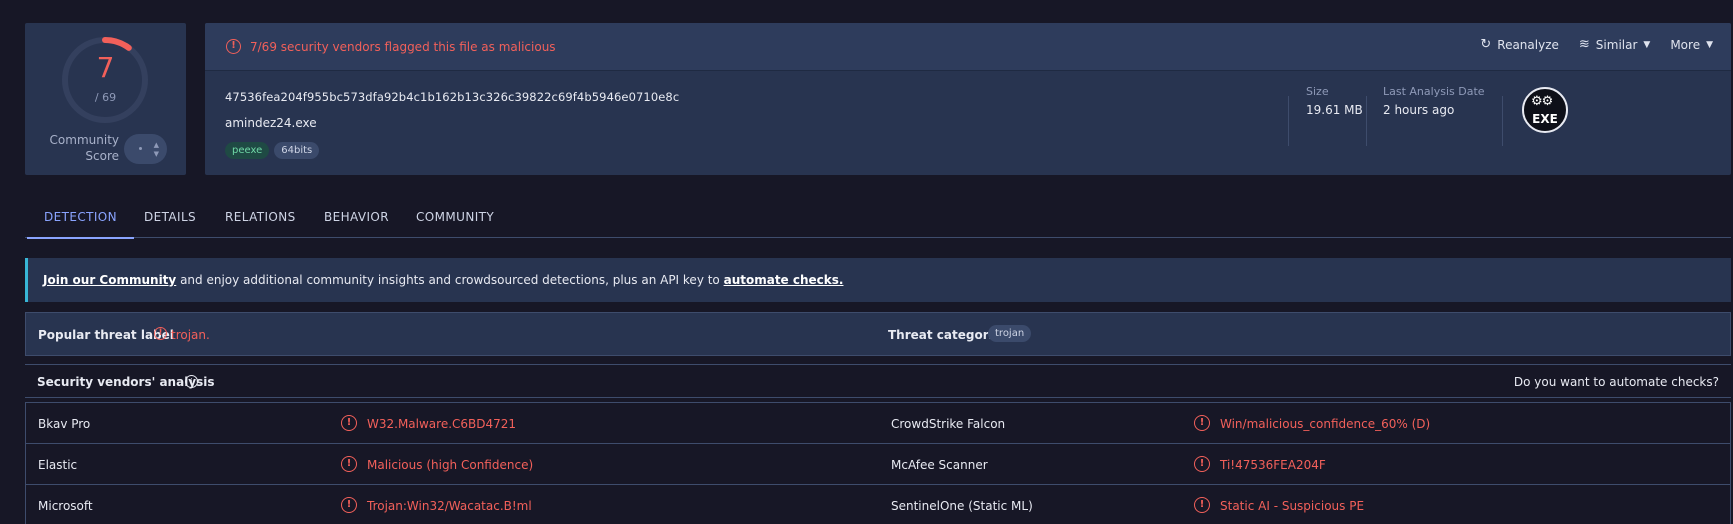  What do you see at coordinates (80, 217) in the screenshot?
I see `tab-detection: DETECTION` at bounding box center [80, 217].